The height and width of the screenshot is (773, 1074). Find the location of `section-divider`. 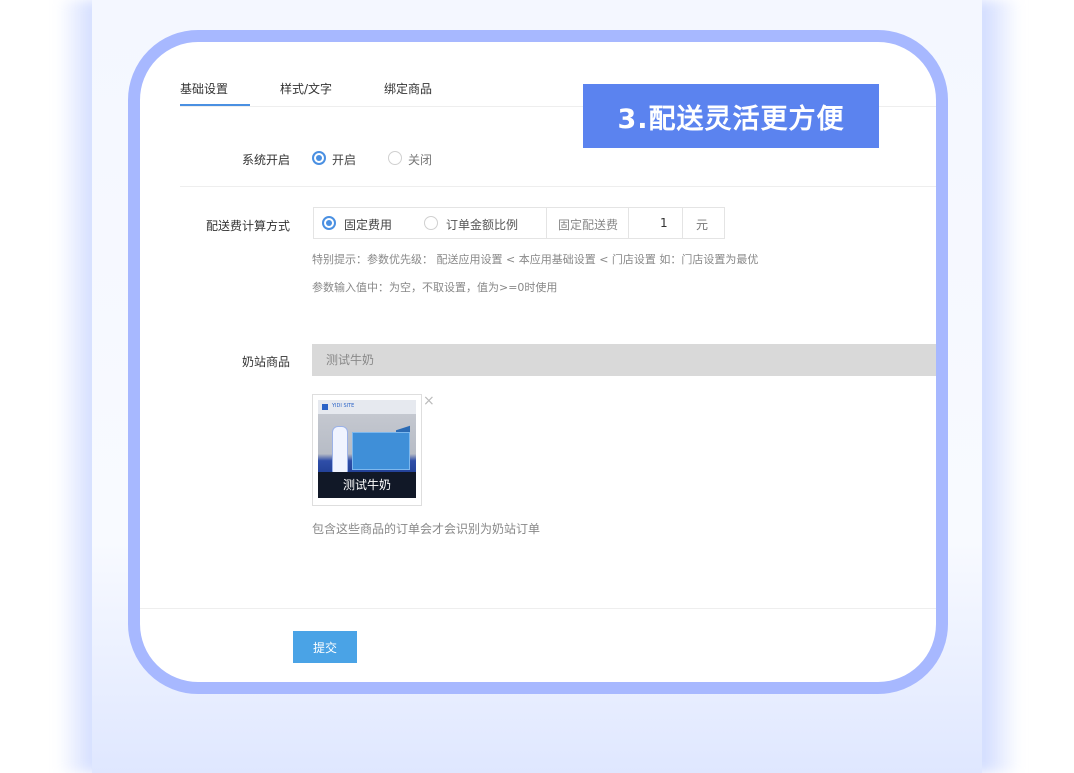

section-divider is located at coordinates (558, 186).